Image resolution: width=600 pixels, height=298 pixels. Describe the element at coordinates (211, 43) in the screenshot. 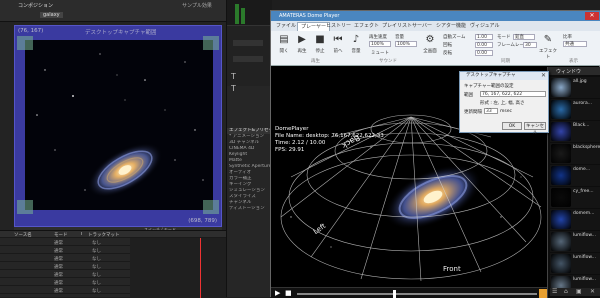

I see `handle-top-right` at that location.